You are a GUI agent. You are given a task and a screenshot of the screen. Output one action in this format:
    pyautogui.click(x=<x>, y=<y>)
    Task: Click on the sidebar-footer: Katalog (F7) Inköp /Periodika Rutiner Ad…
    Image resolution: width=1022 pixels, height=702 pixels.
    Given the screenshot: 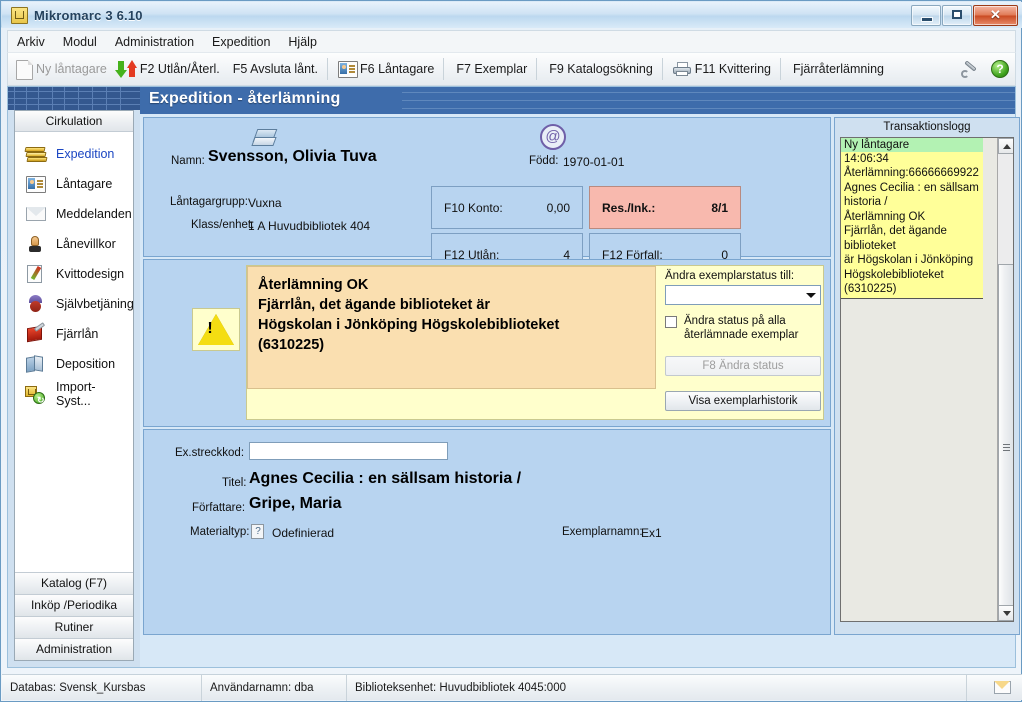 What is the action you would take?
    pyautogui.click(x=74, y=616)
    